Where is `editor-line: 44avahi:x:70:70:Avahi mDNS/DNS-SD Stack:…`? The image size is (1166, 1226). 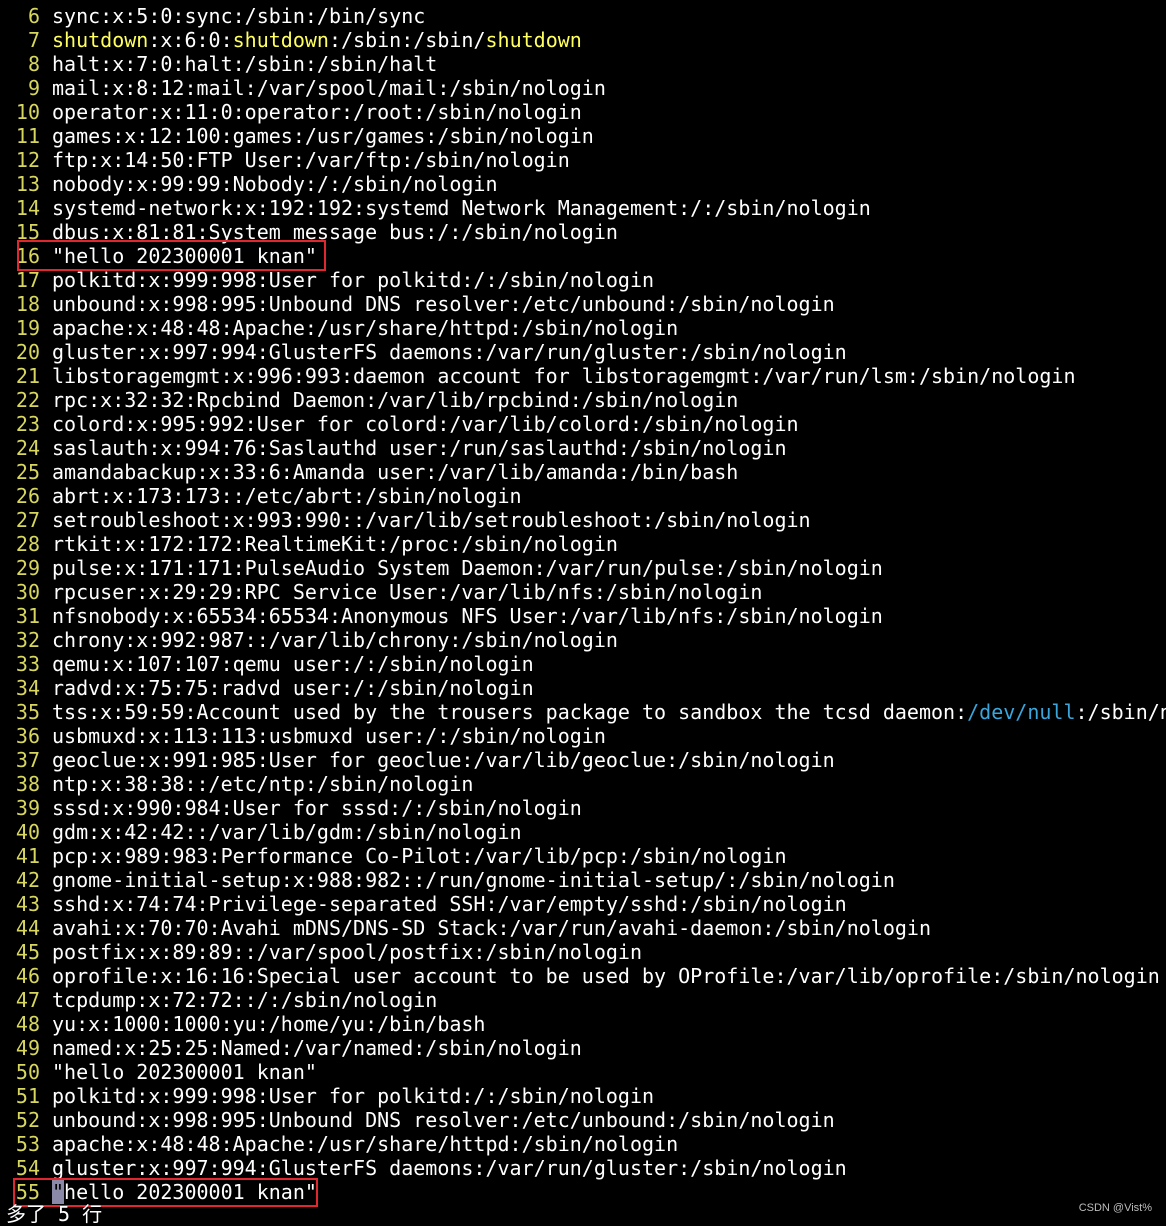
editor-line: 44avahi:x:70:70:Avahi mDNS/DNS-SD Stack:… is located at coordinates (583, 928).